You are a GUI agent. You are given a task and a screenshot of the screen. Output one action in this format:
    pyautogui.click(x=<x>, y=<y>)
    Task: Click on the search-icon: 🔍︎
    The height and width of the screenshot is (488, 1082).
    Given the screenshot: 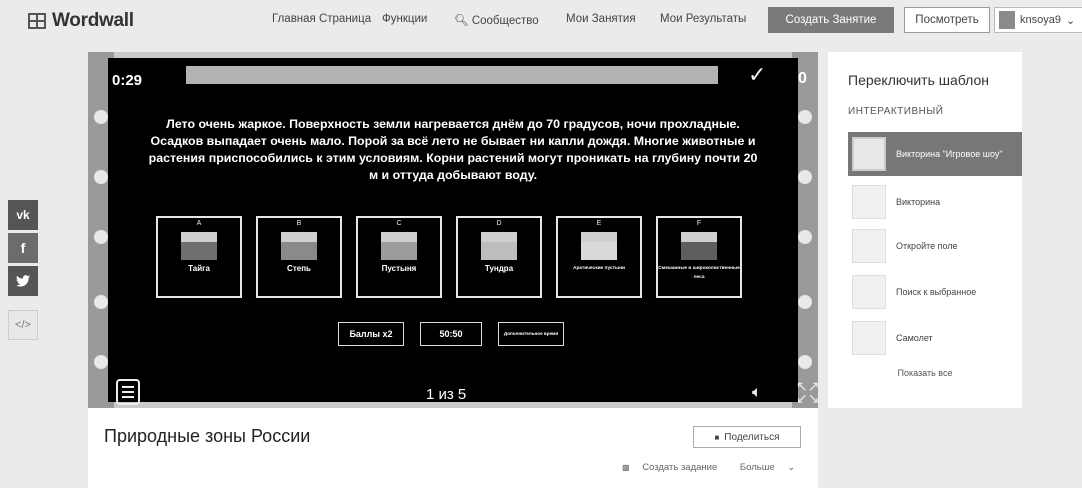 What is the action you would take?
    pyautogui.click(x=461, y=21)
    